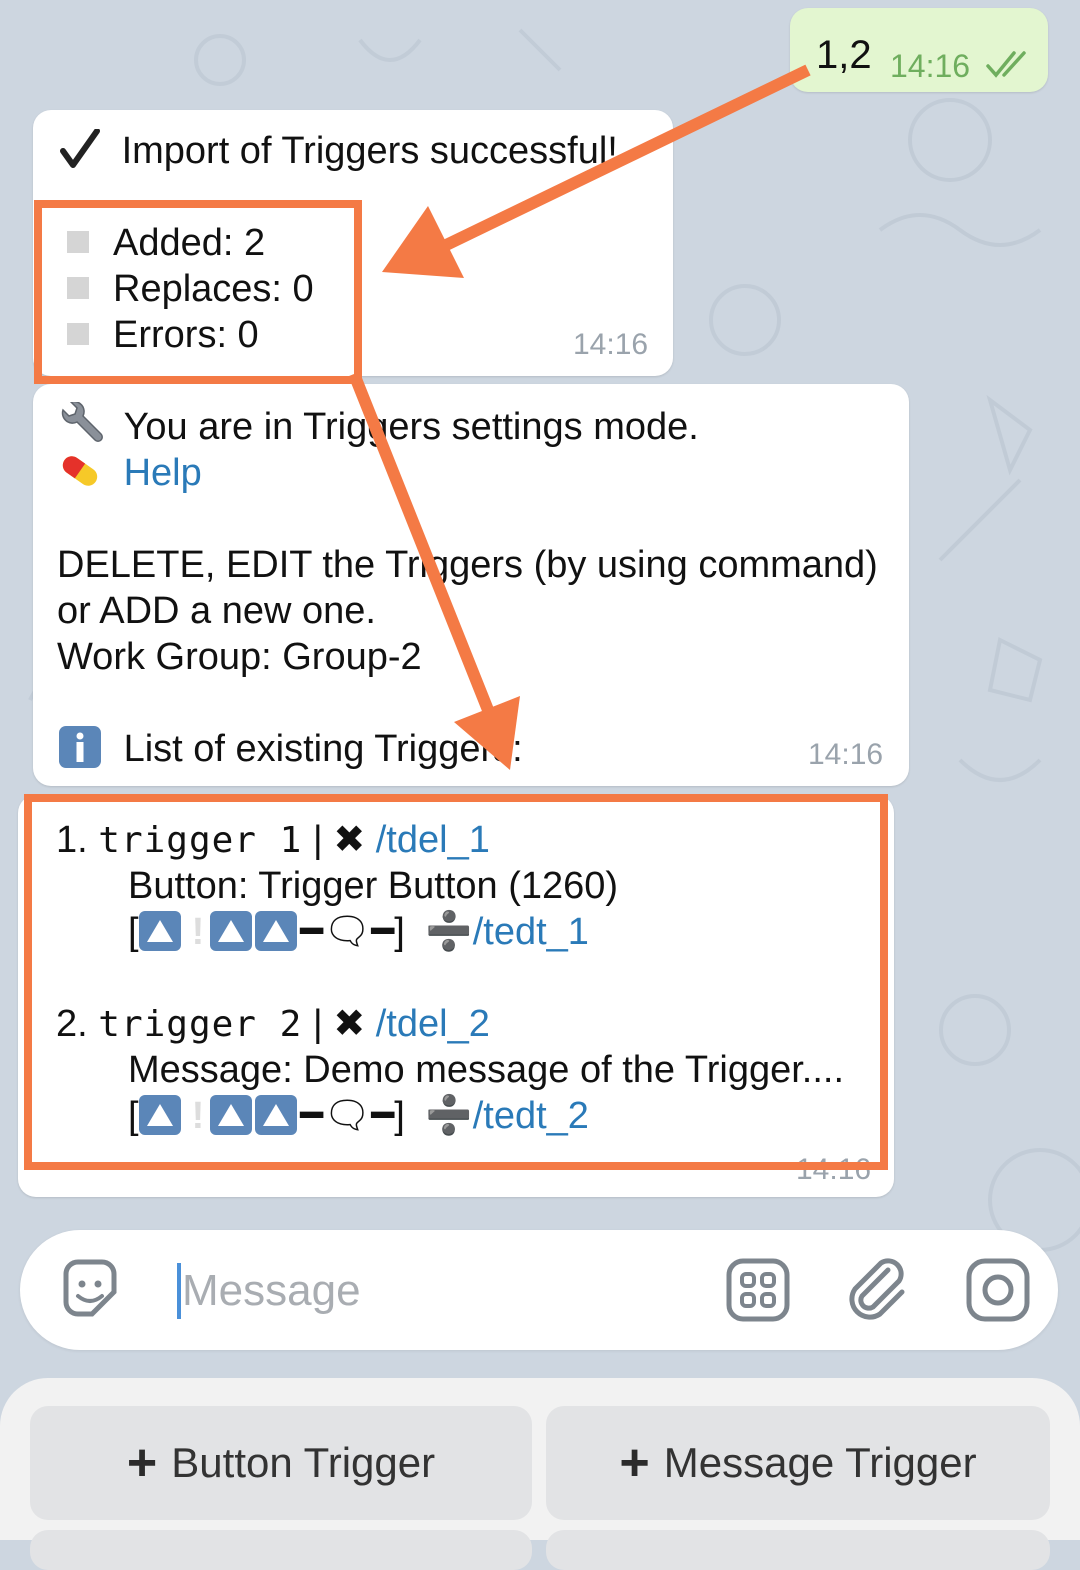 This screenshot has width=1080, height=1570. I want to click on camera-icon, so click(998, 1290).